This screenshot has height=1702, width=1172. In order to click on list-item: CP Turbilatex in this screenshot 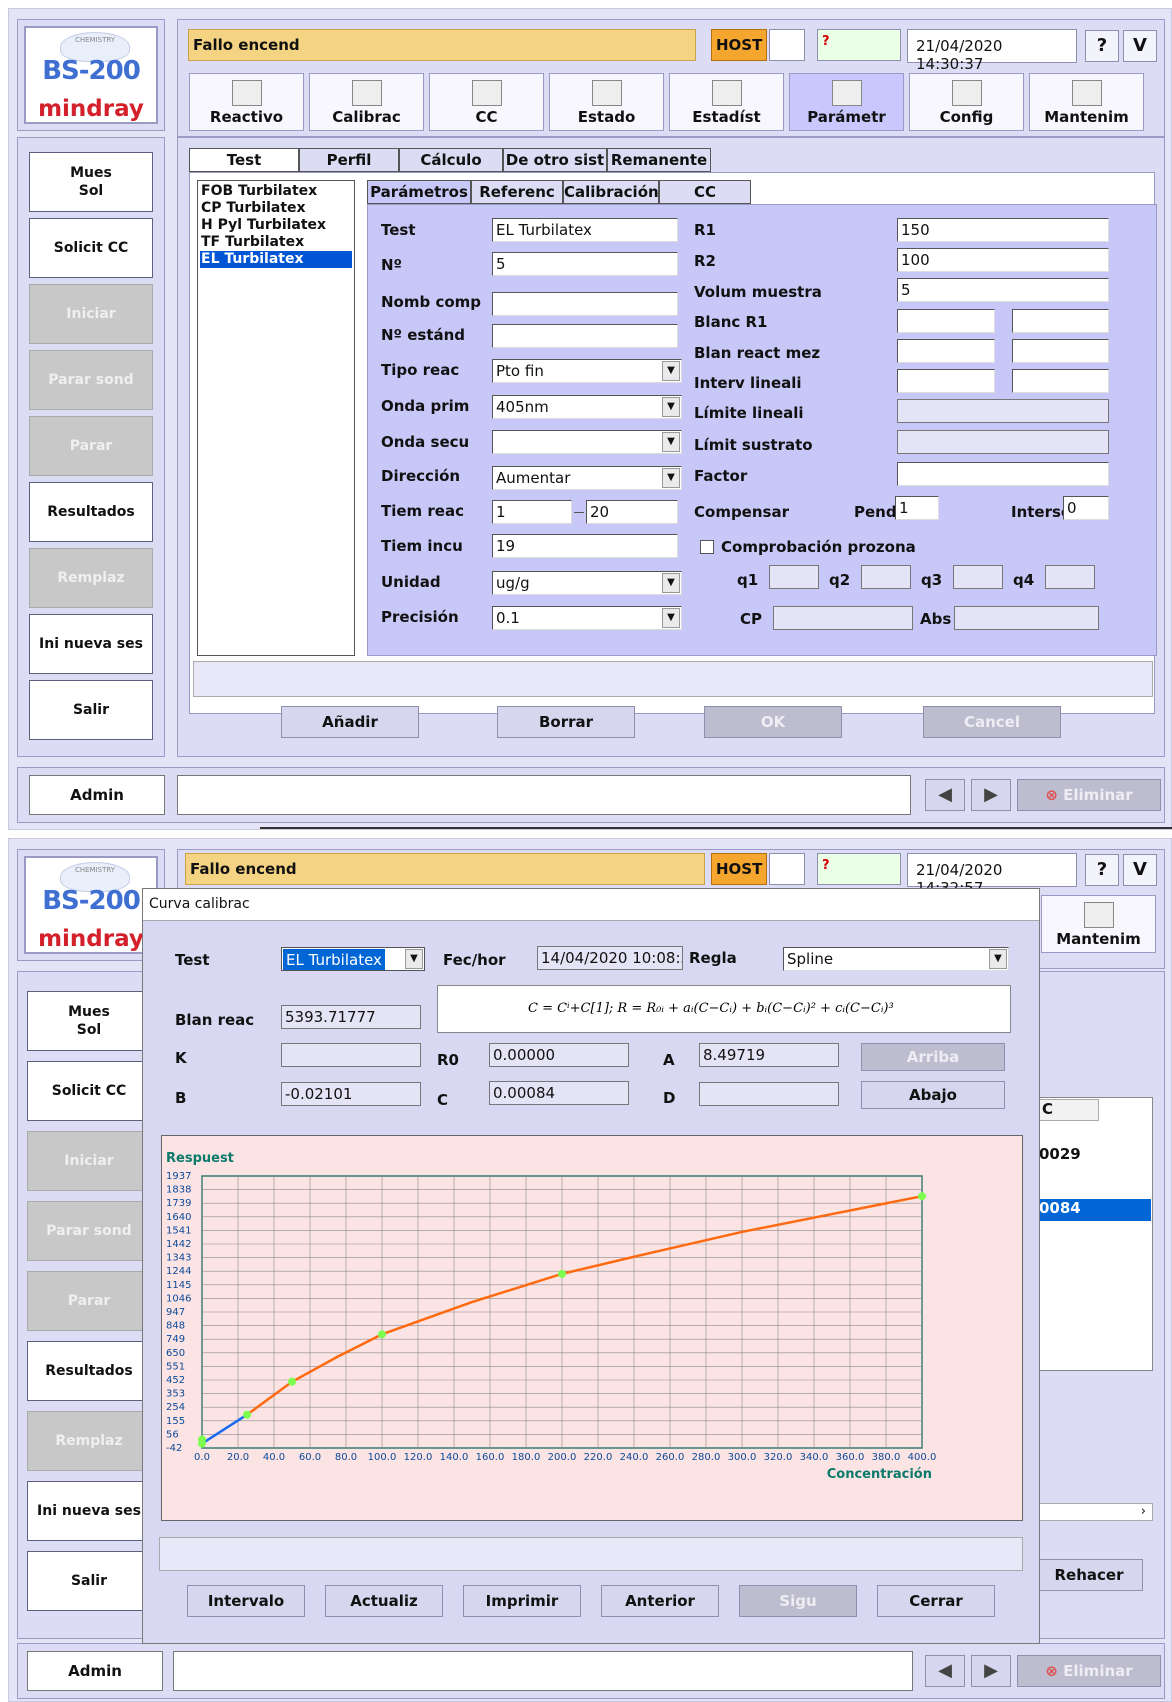, I will do `click(276, 208)`.